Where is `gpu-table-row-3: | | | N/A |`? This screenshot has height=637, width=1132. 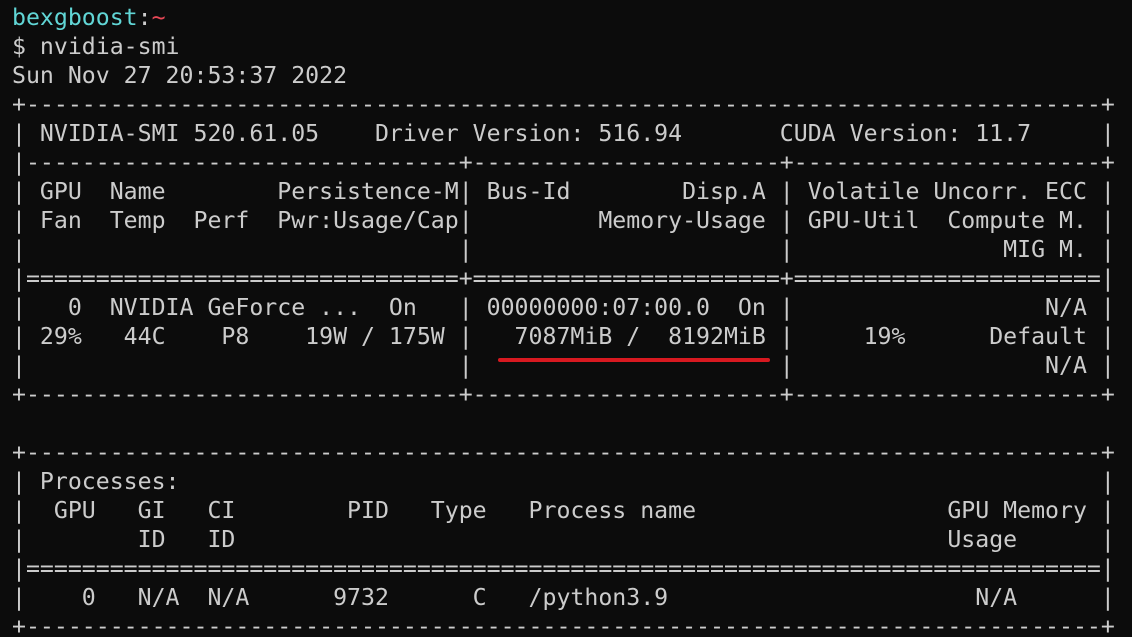
gpu-table-row-3: | | | N/A | is located at coordinates (563, 365).